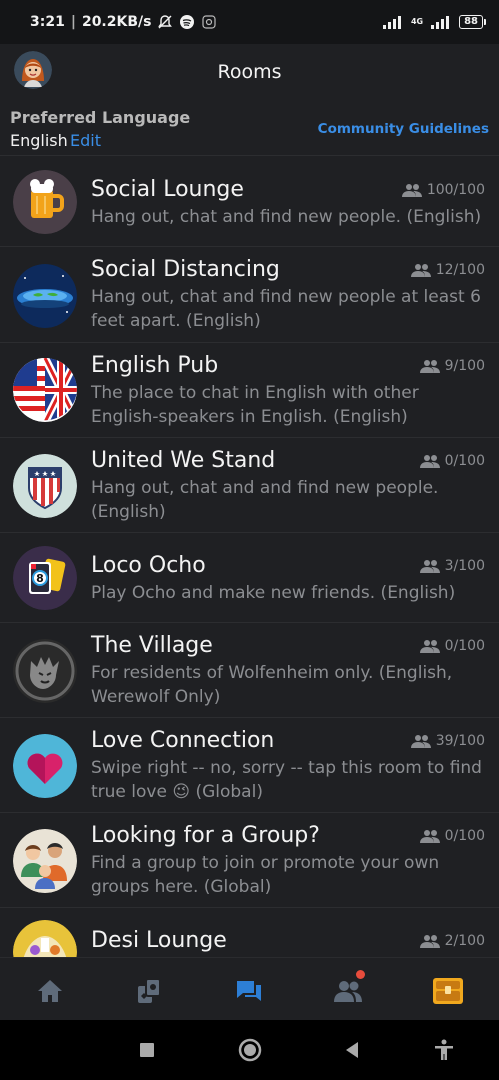  What do you see at coordinates (147, 1050) in the screenshot?
I see `recent-apps-icon` at bounding box center [147, 1050].